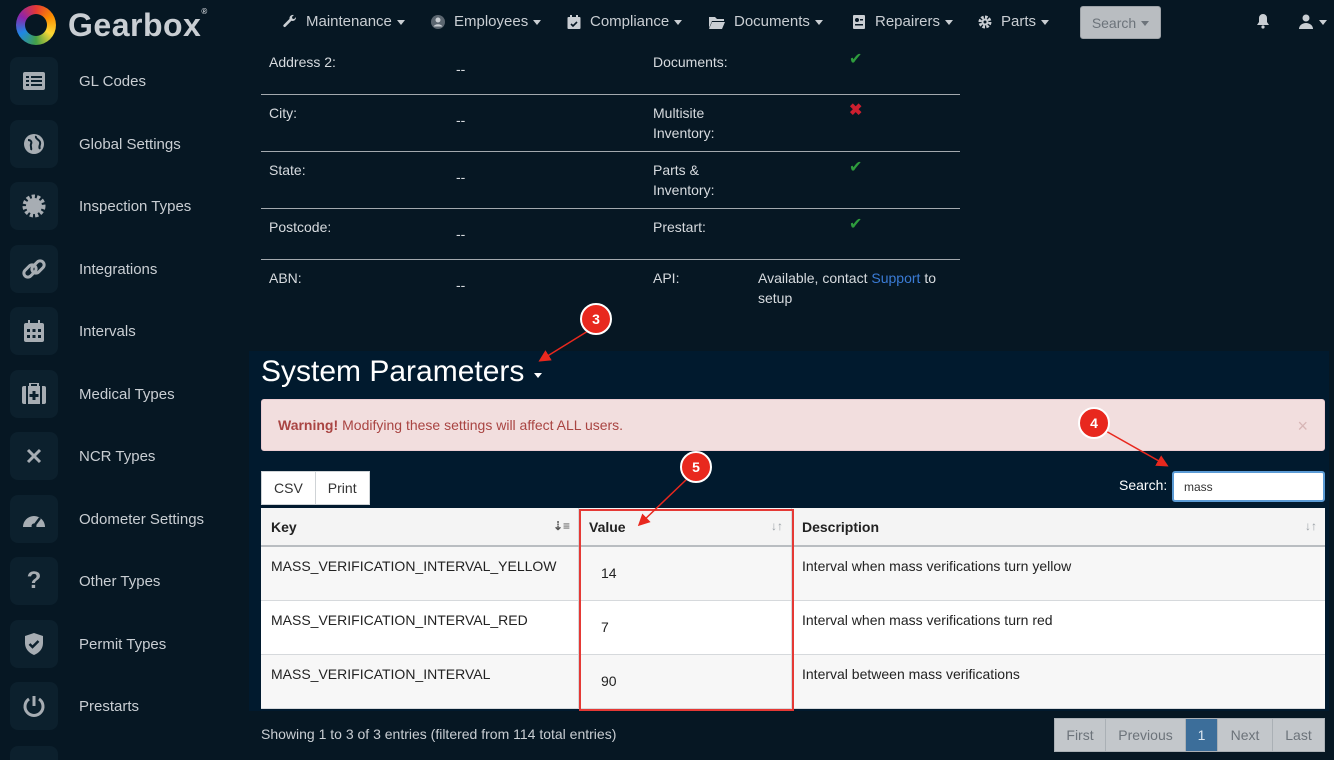 The height and width of the screenshot is (760, 1334). What do you see at coordinates (287, 170) in the screenshot?
I see `detail-label: State:` at bounding box center [287, 170].